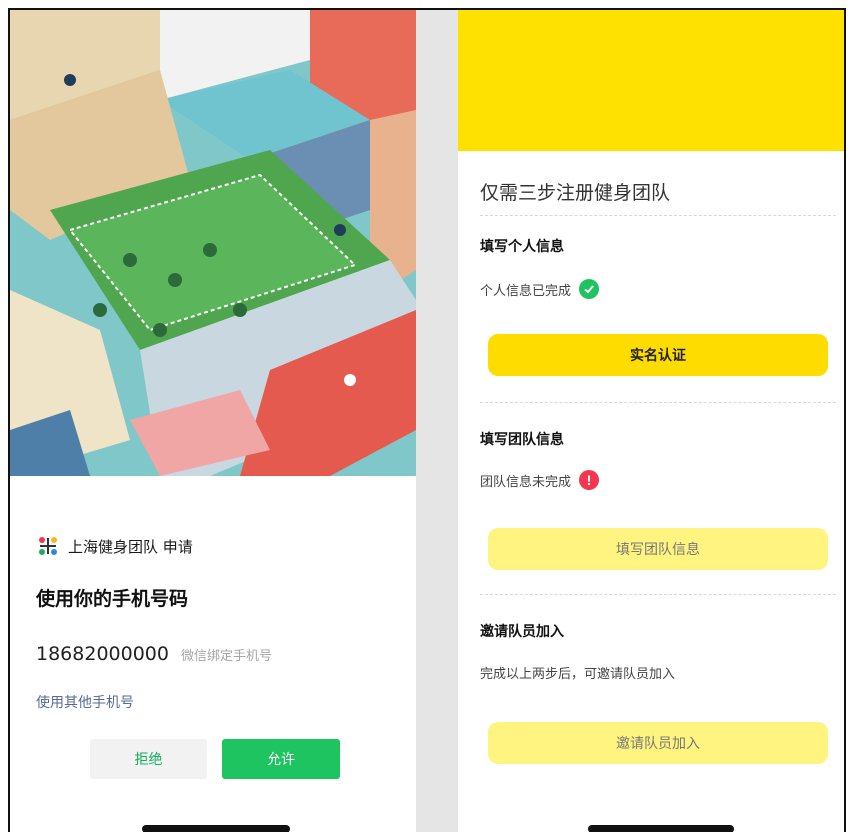  I want to click on step2-status-row: 团队信息未完成, so click(540, 480).